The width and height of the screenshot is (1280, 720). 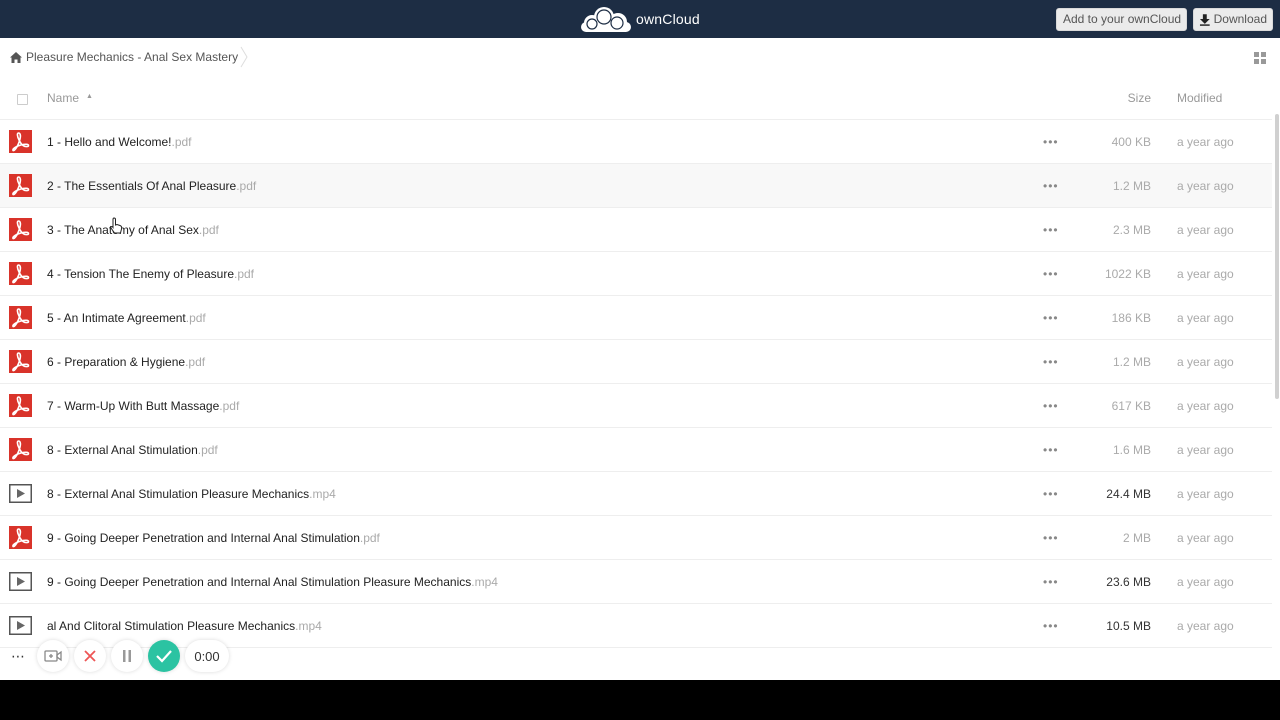 What do you see at coordinates (1128, 494) in the screenshot?
I see `file-size: 24.4 MB` at bounding box center [1128, 494].